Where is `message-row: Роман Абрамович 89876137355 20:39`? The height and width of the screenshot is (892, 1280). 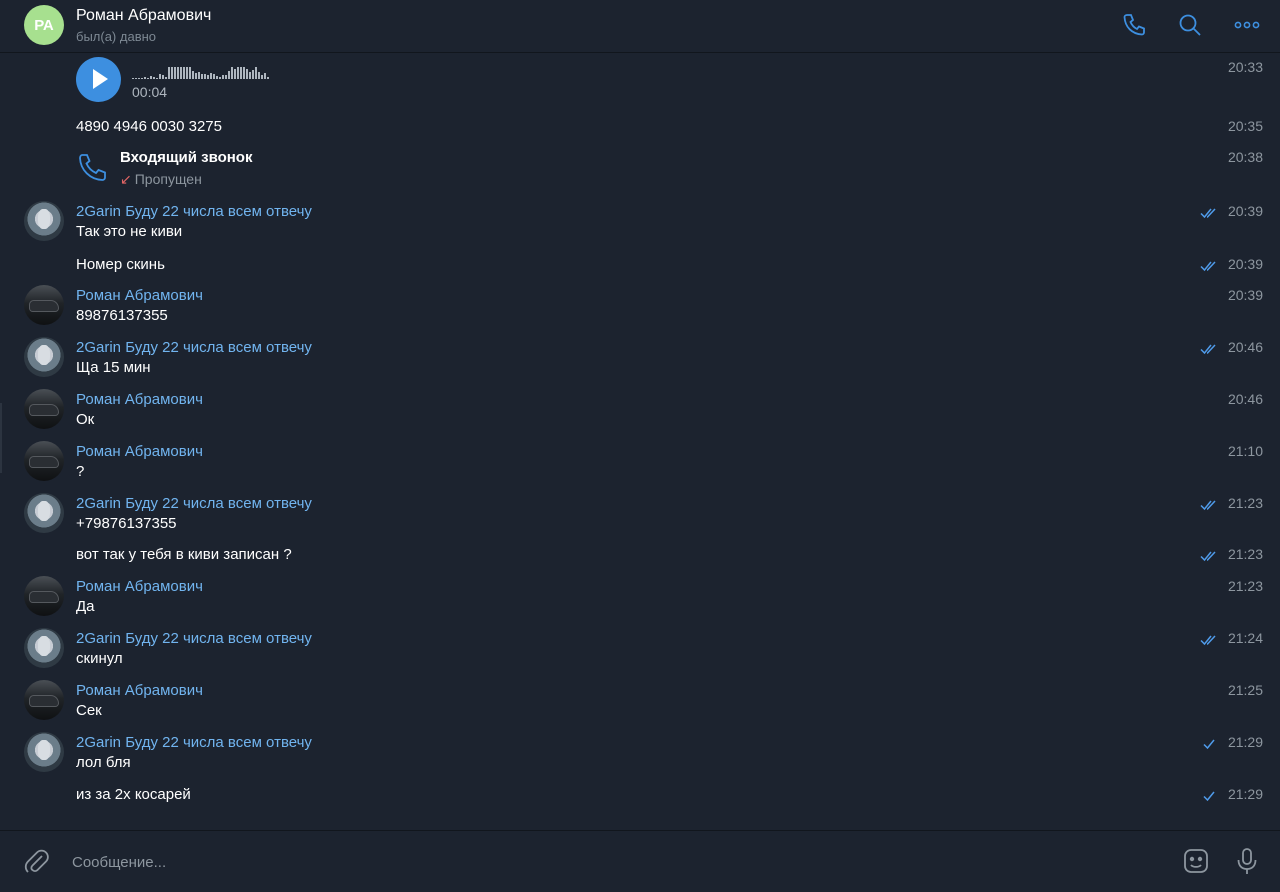
message-row: Роман Абрамович 89876137355 20:39 is located at coordinates (640, 308).